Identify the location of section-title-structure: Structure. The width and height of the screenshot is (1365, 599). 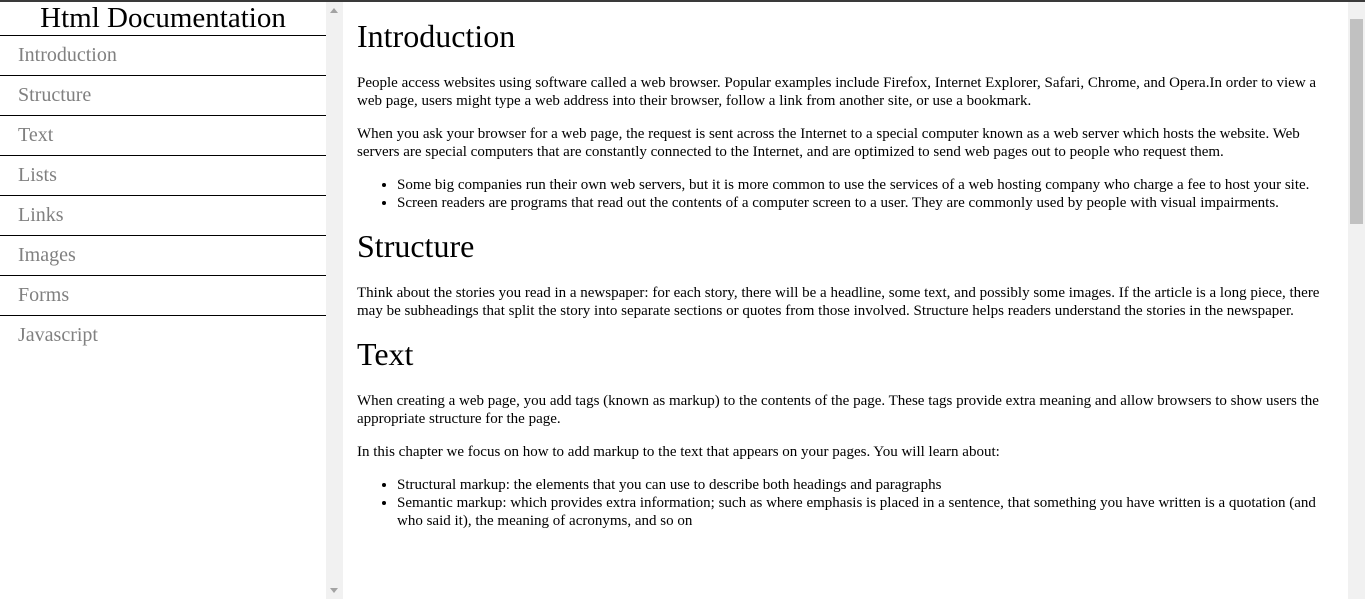
(416, 246).